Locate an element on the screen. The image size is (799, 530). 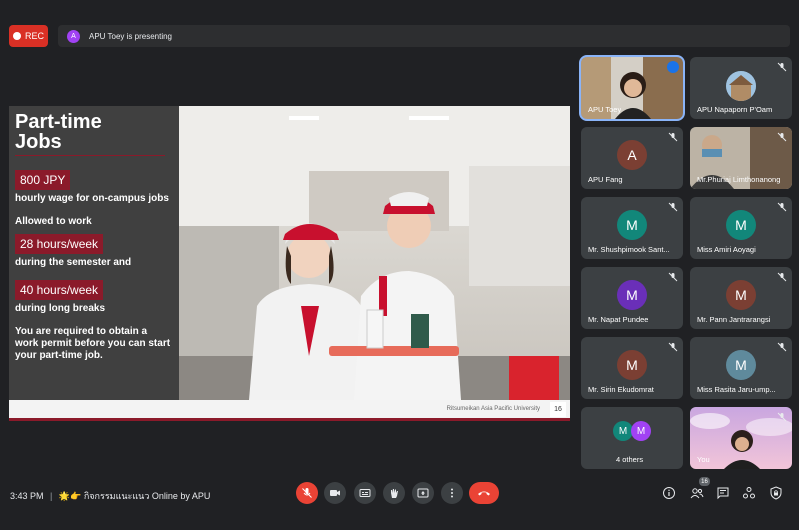
participant-tile-fang: A APU Fang is located at coordinates (632, 158).